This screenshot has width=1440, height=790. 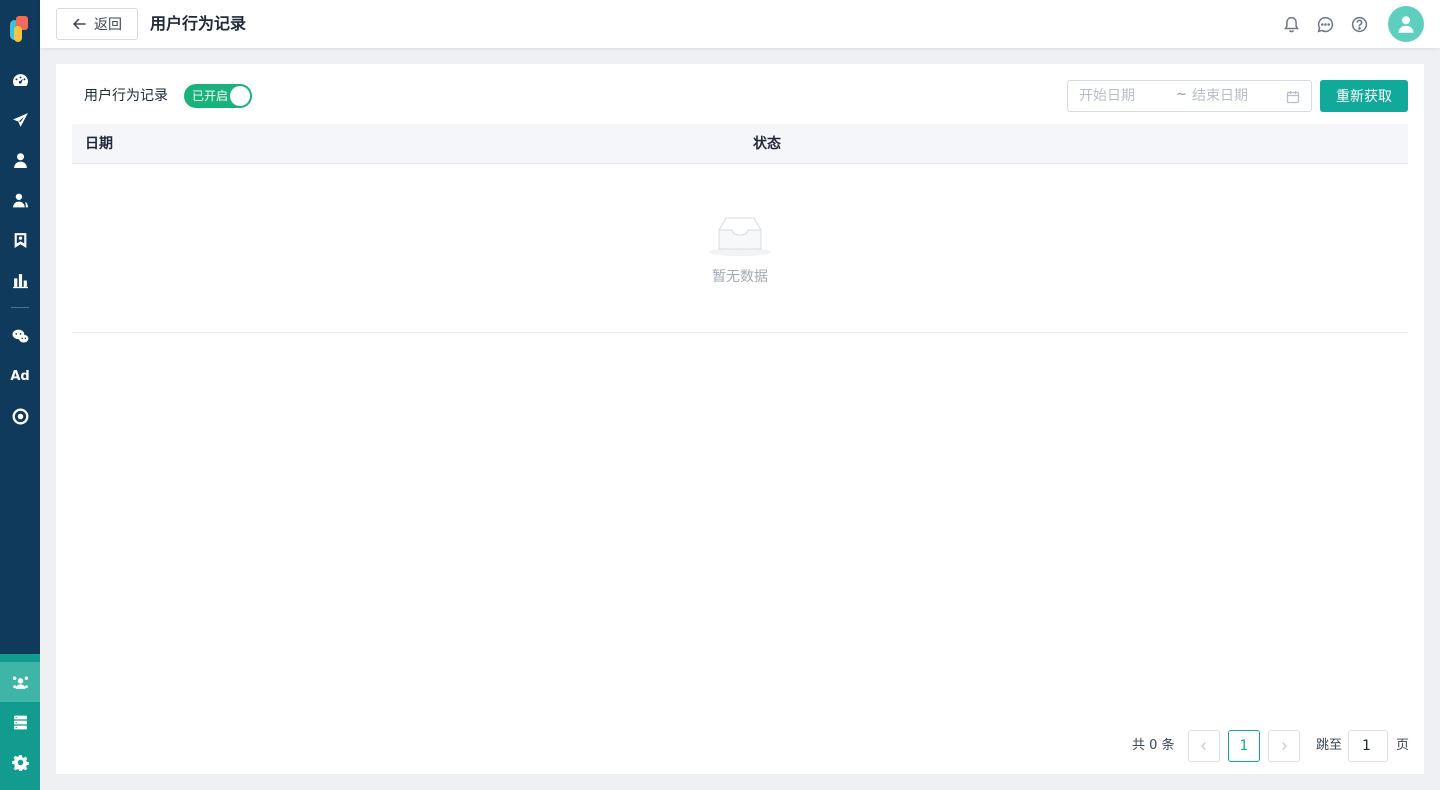 I want to click on help-icon, so click(x=1359, y=24).